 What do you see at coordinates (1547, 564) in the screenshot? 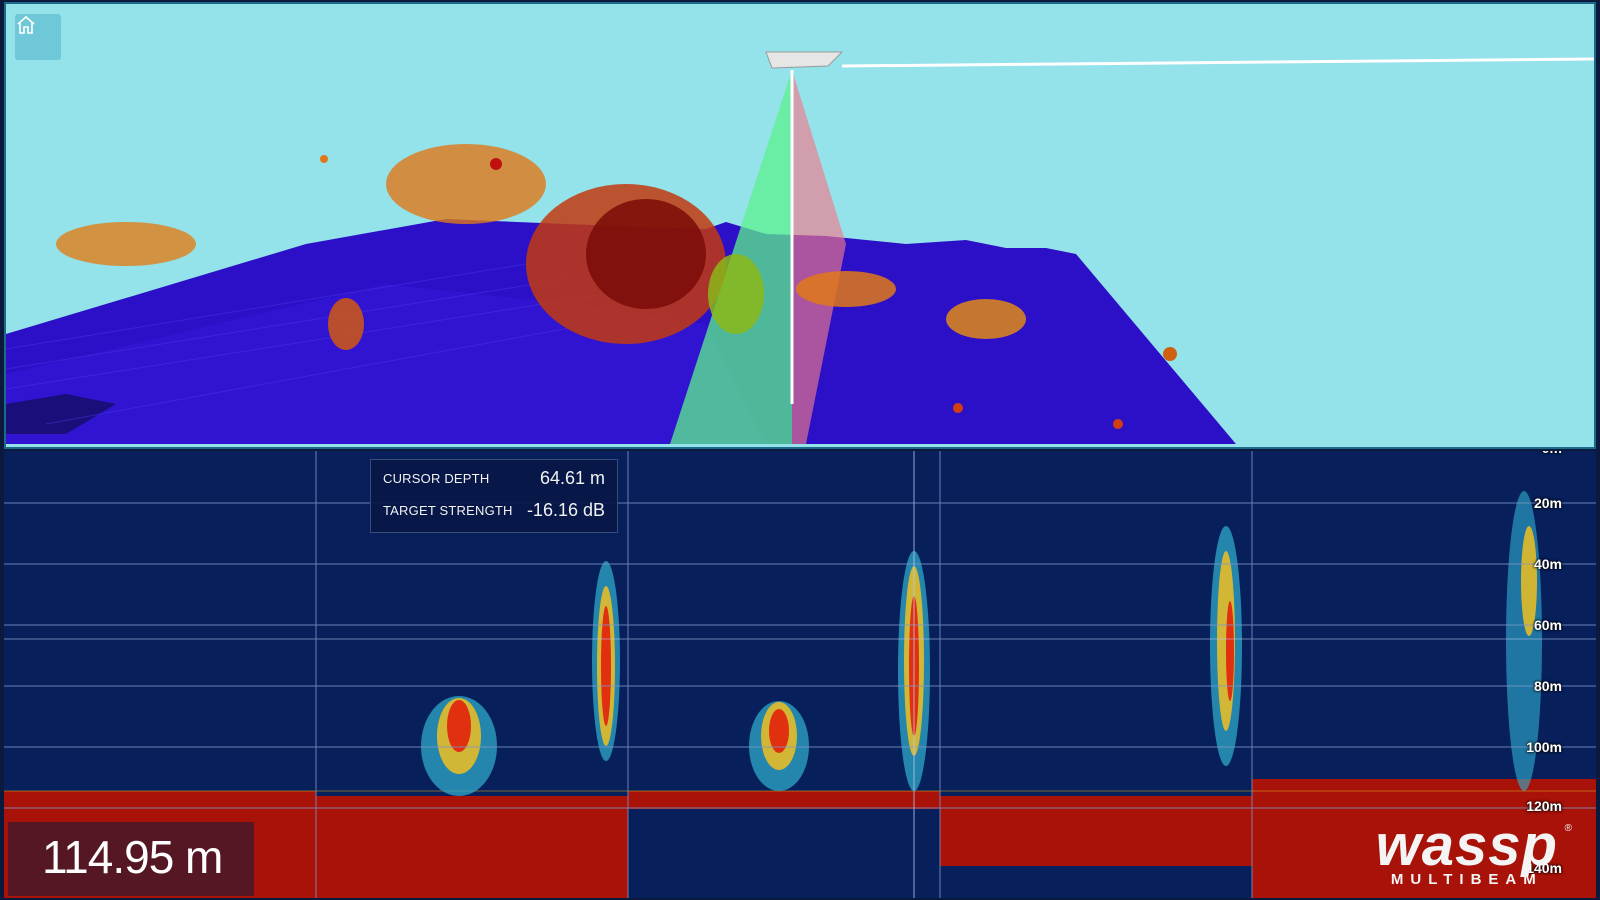
I see `depth-scale-label: 40m` at bounding box center [1547, 564].